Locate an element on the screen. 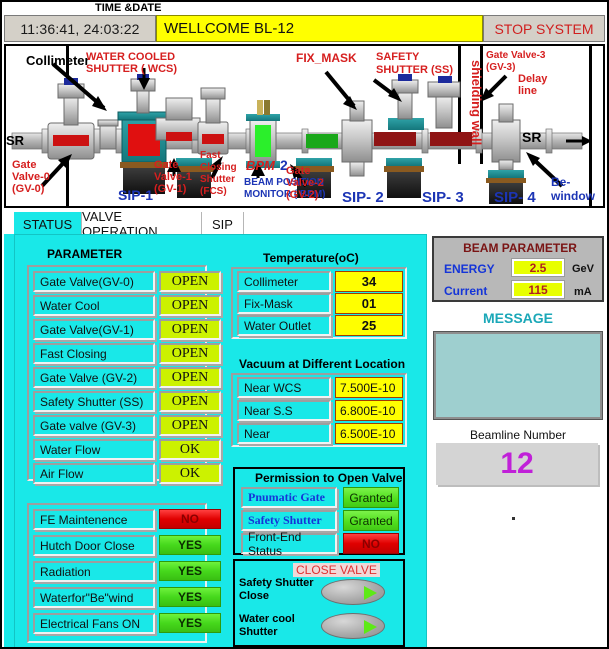 The height and width of the screenshot is (649, 609). temp-label-water-outlet: Water Outlet is located at coordinates (284, 325).